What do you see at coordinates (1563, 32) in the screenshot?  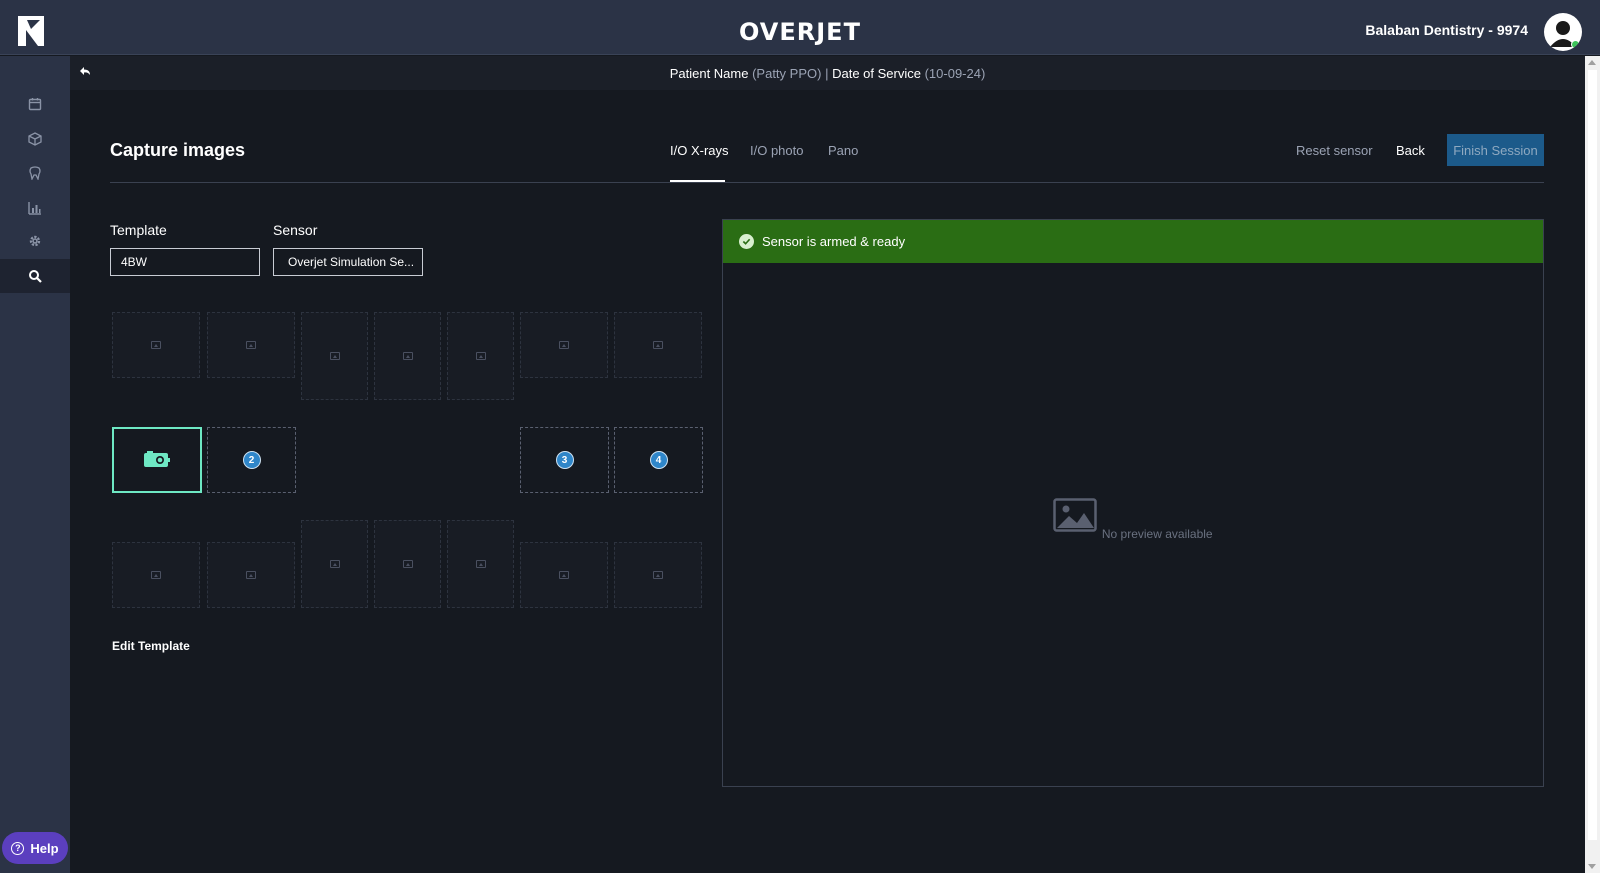 I see `avatar` at bounding box center [1563, 32].